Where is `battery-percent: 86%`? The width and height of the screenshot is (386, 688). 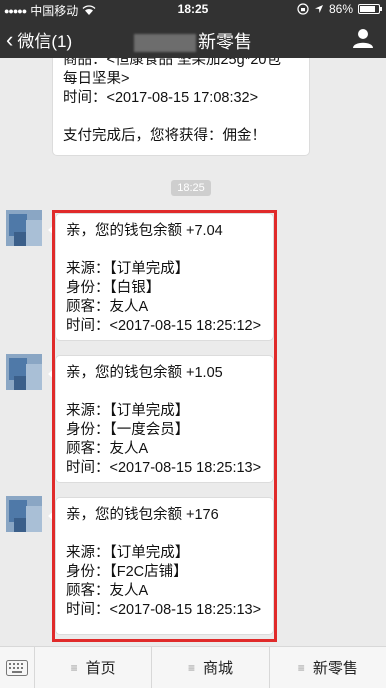 battery-percent: 86% is located at coordinates (340, 9).